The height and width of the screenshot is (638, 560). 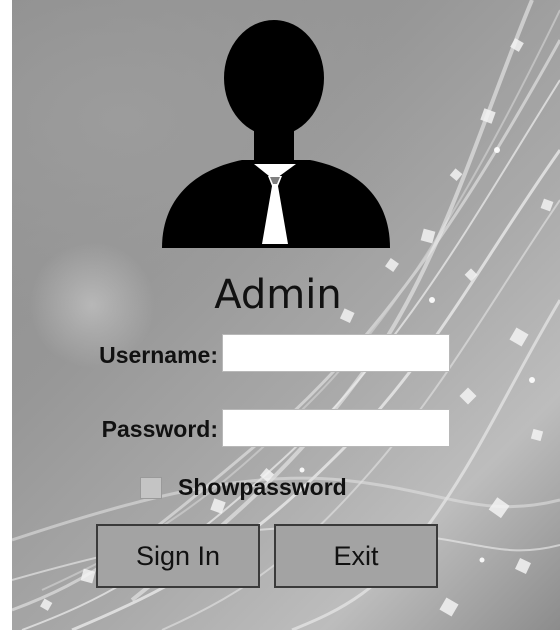 I want to click on password-label: Password:, so click(x=159, y=429).